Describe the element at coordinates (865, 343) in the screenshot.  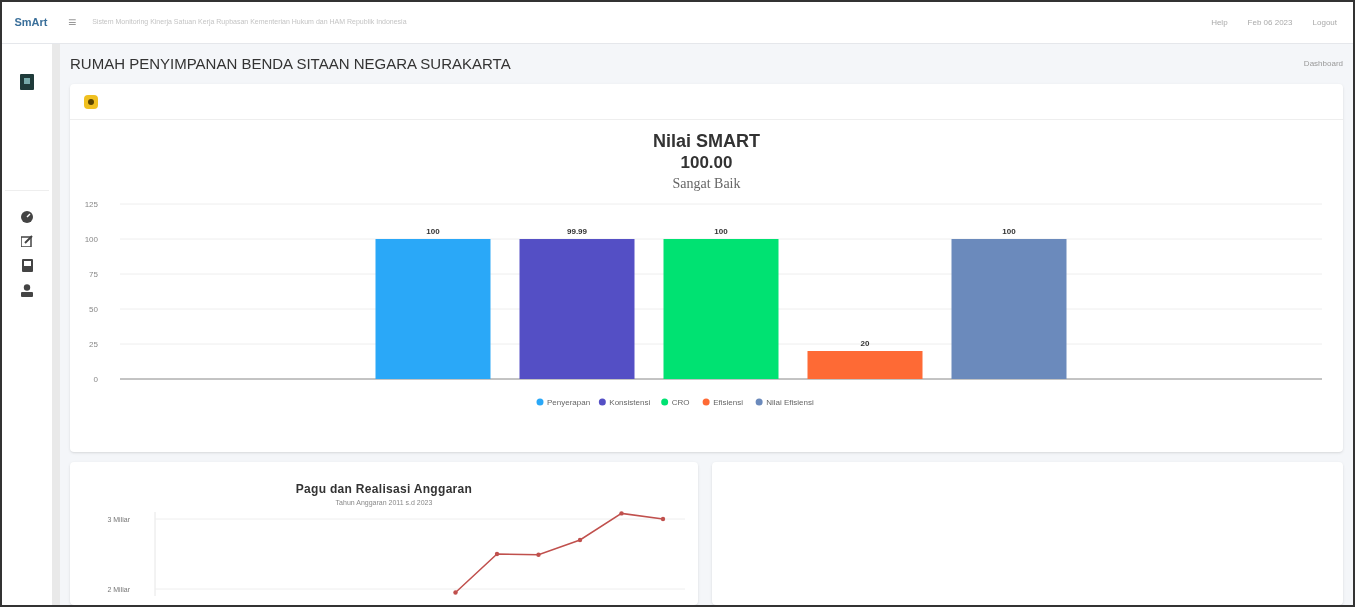
I see `value-label: 20` at that location.